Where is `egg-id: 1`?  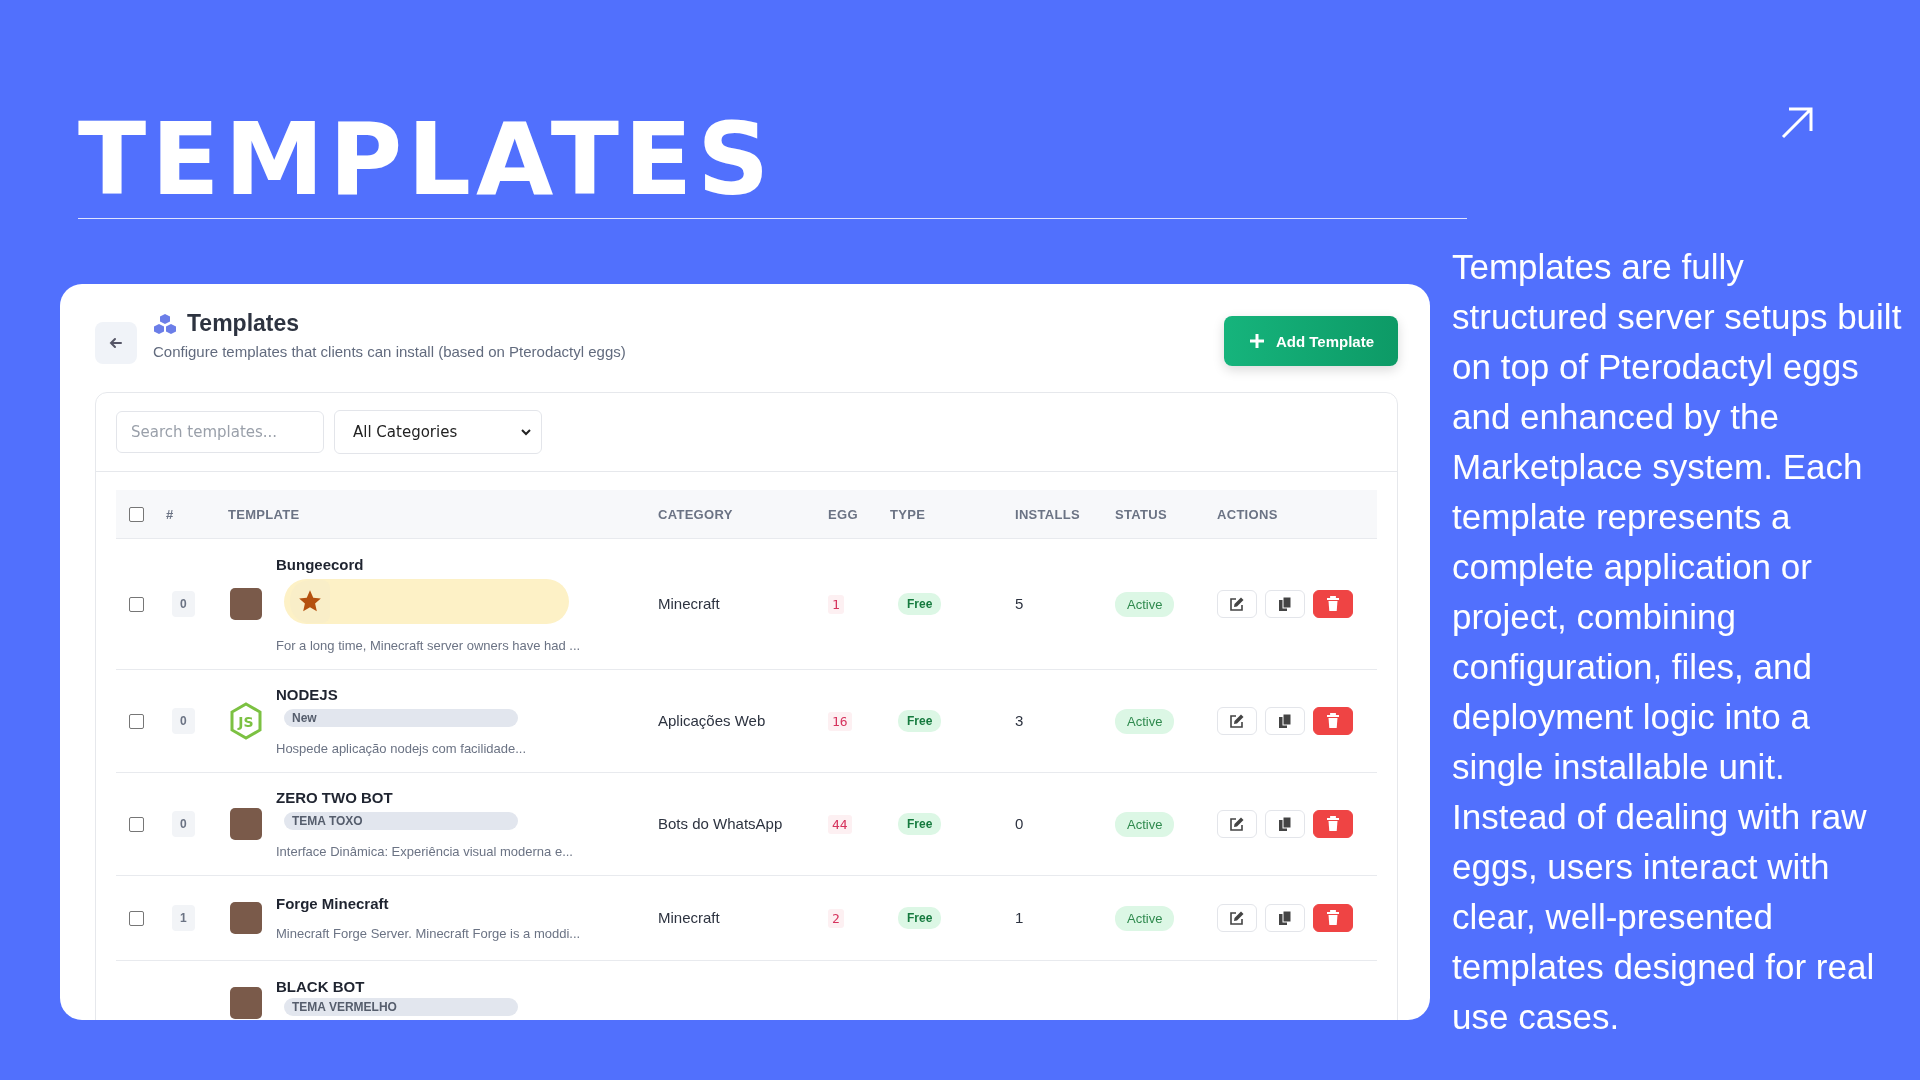
egg-id: 1 is located at coordinates (836, 604).